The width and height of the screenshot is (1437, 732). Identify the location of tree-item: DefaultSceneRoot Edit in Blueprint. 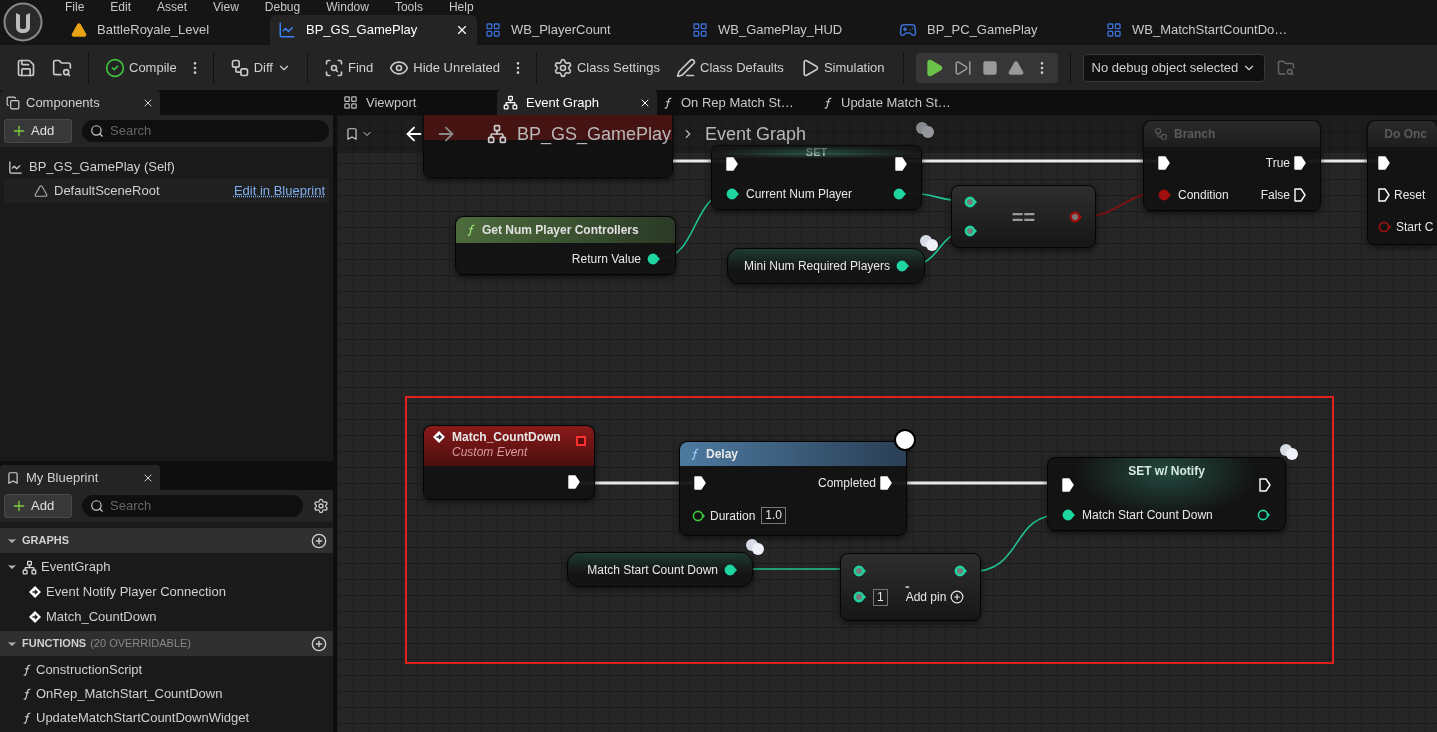
(166, 191).